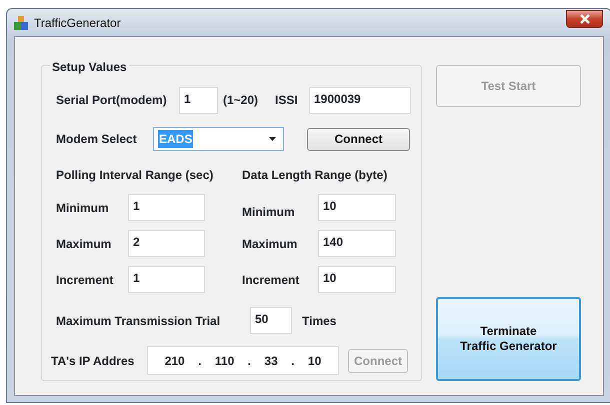 The height and width of the screenshot is (405, 610). I want to click on field-label: ISSI, so click(287, 100).